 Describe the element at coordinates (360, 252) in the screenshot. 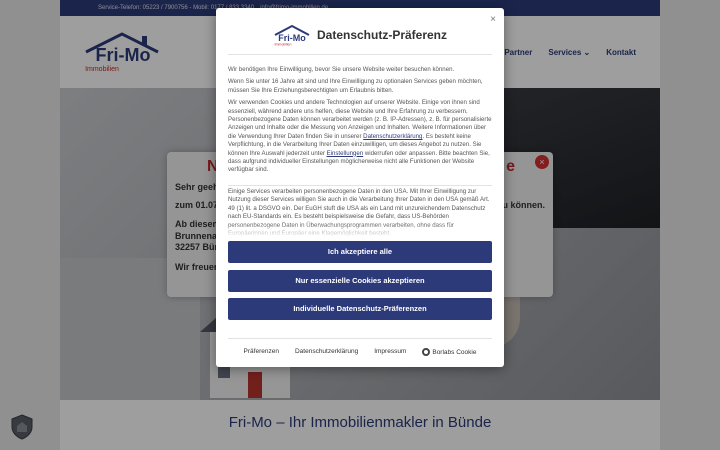

I see `accept-all-button: Ich akzeptiere alle` at that location.